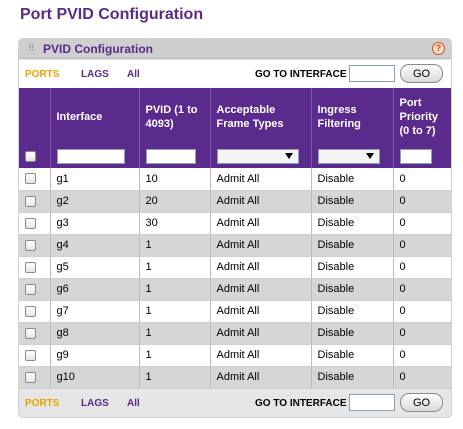  Describe the element at coordinates (261, 116) in the screenshot. I see `header-frame-types: Acceptable Frame Types` at that location.